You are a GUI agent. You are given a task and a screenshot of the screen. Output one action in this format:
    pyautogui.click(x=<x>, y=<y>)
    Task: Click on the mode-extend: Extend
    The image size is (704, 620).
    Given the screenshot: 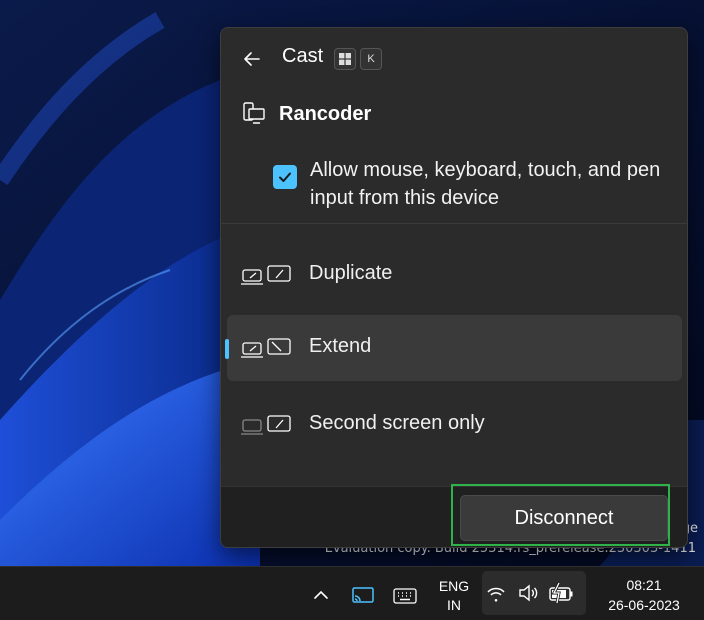 What is the action you would take?
    pyautogui.click(x=453, y=348)
    